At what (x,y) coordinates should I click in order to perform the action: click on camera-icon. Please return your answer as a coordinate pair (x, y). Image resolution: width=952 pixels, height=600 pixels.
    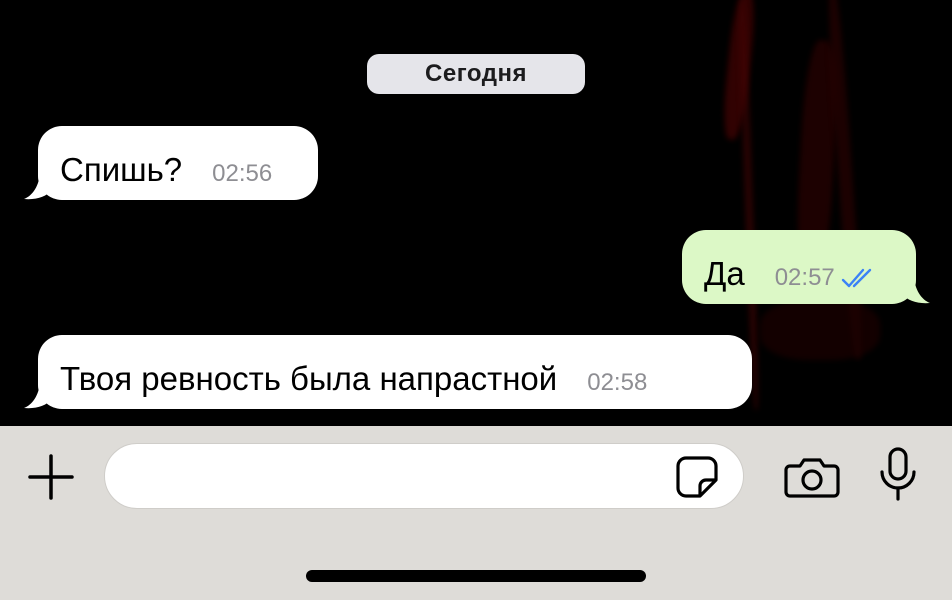
    Looking at the image, I should click on (812, 477).